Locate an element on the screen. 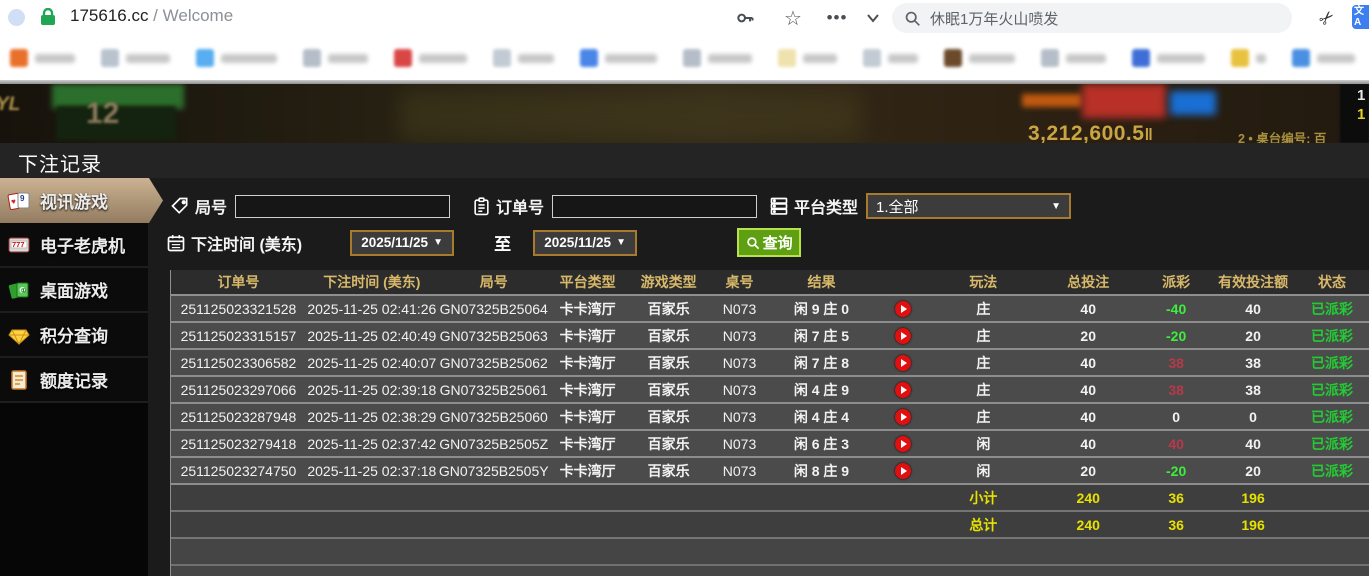  tag-icon is located at coordinates (179, 205).